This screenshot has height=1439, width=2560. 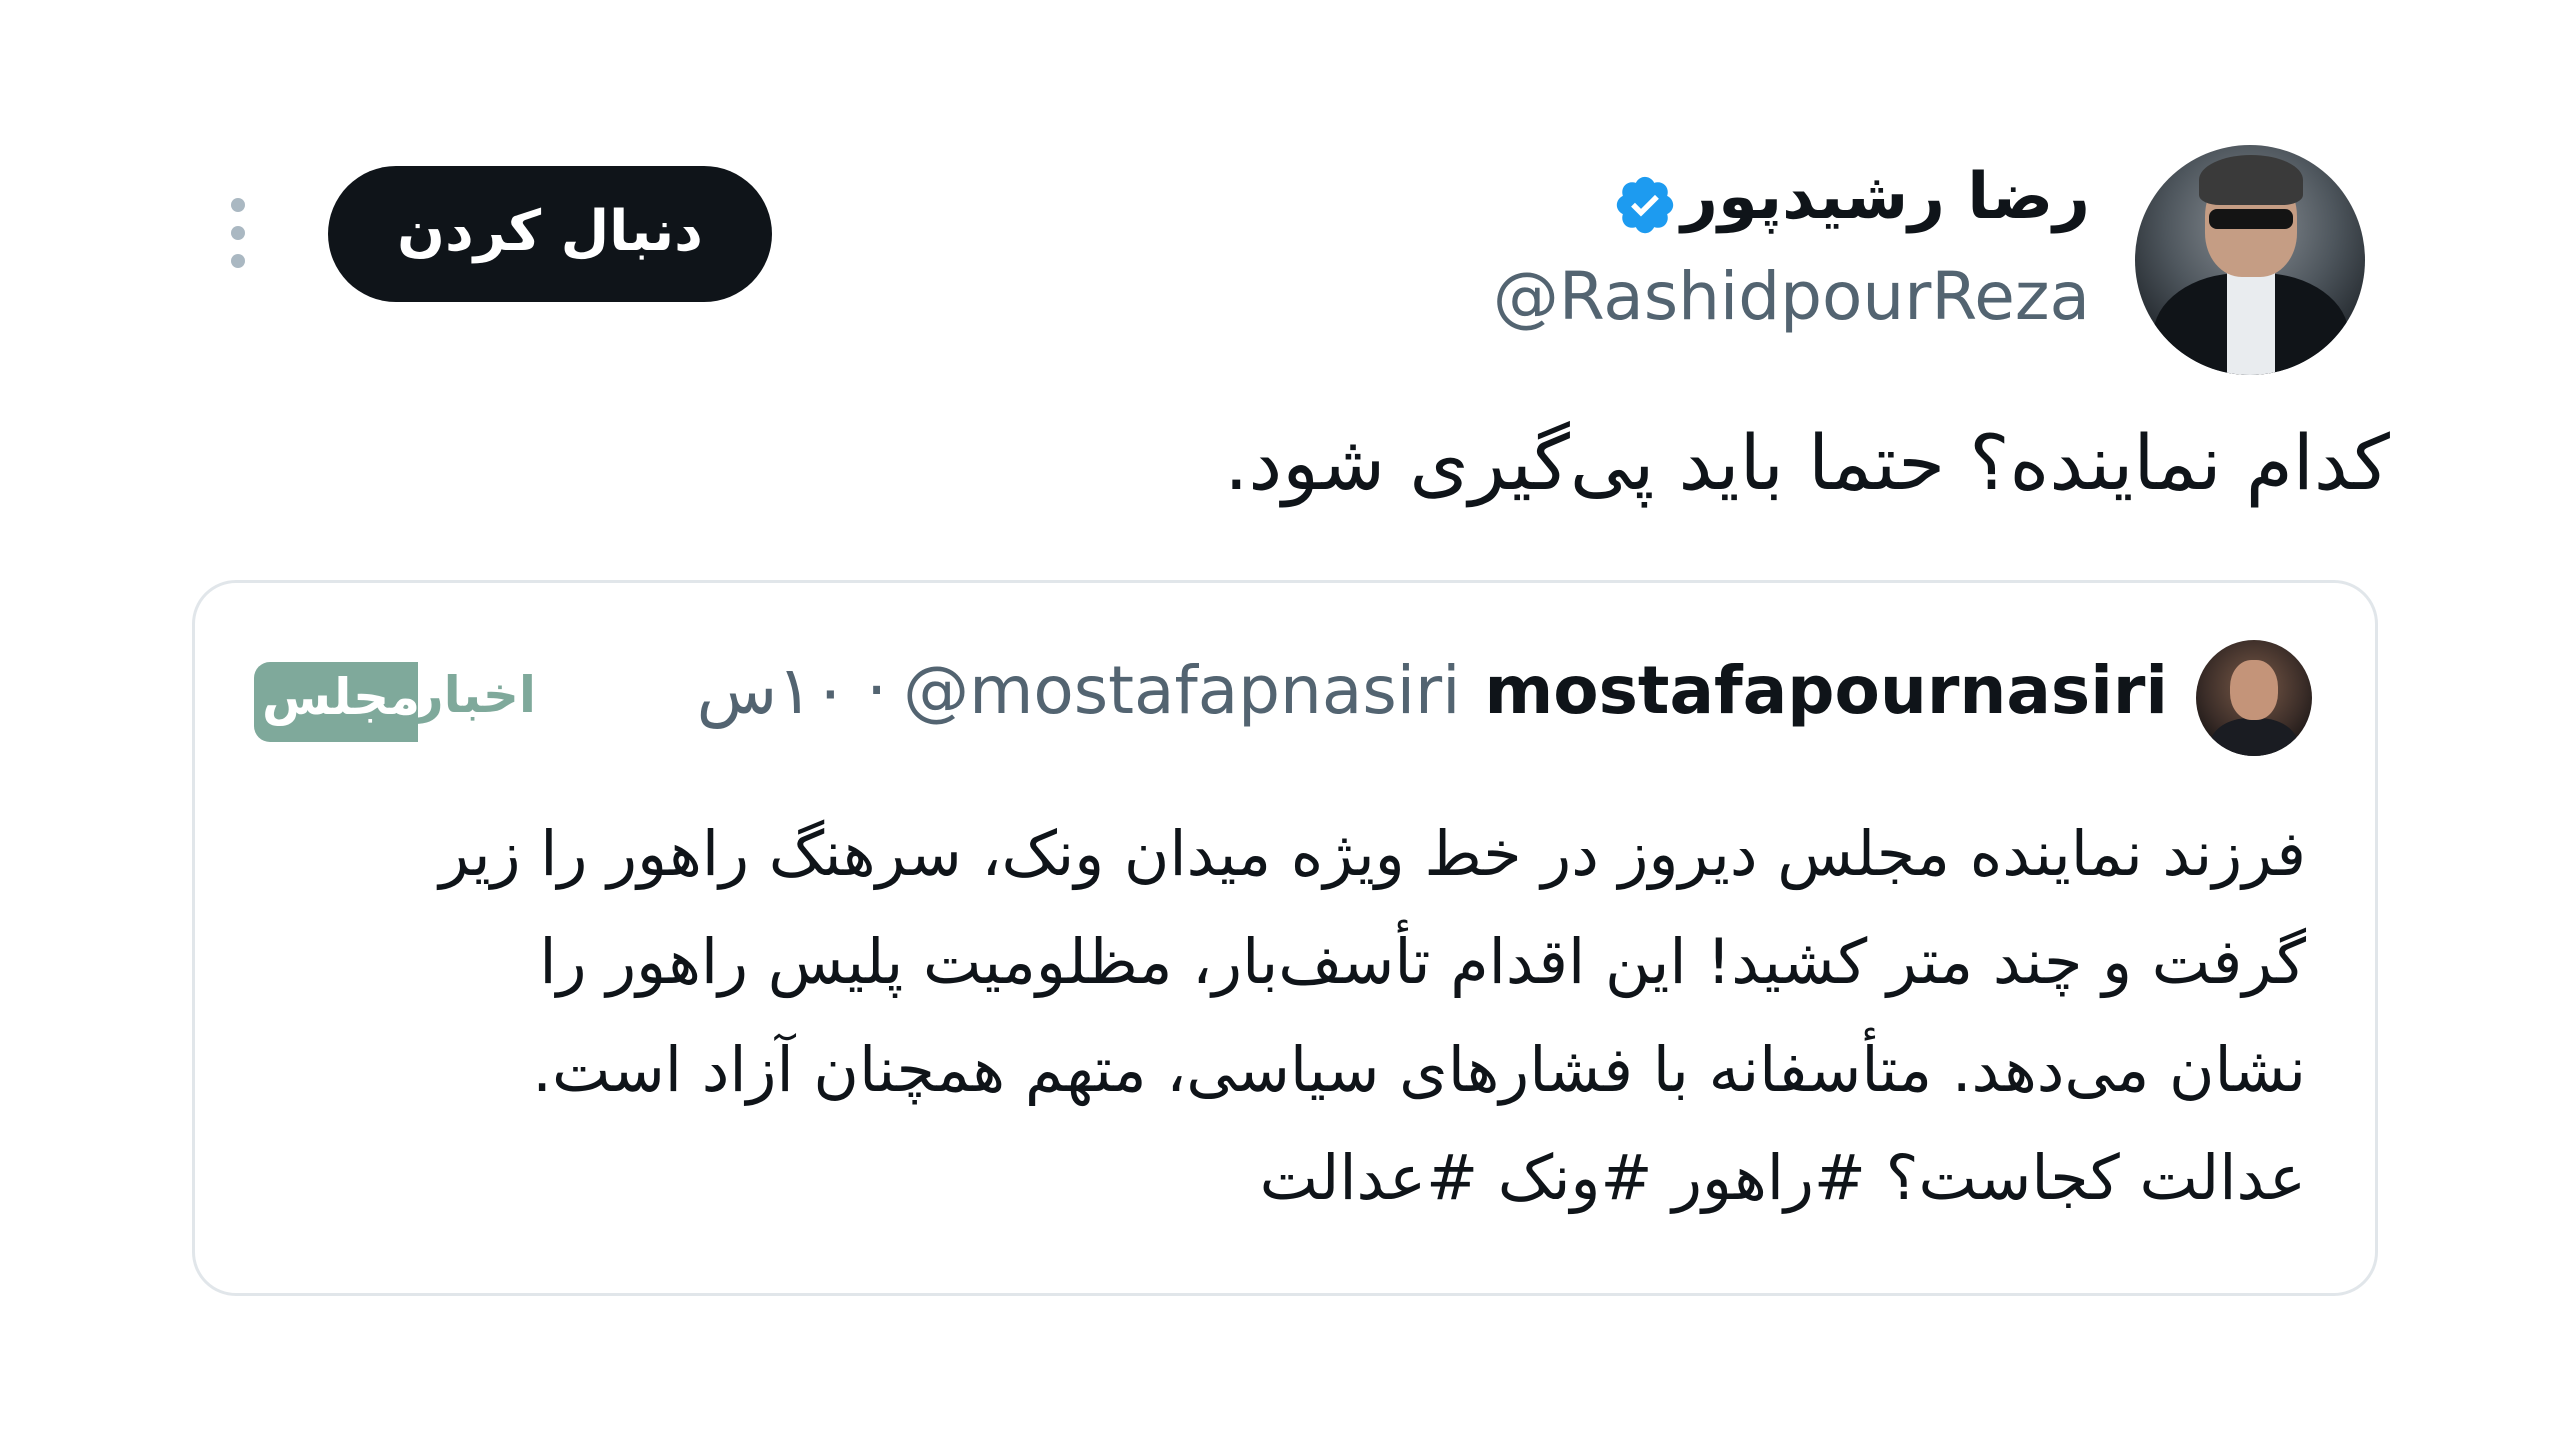 I want to click on quoted-avatar-face-shape, so click(x=2254, y=690).